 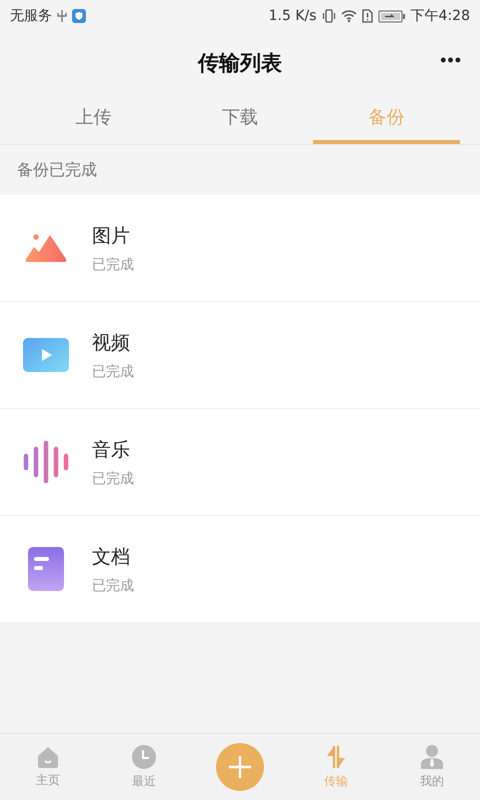 I want to click on nav-tab: 我的, so click(x=432, y=767).